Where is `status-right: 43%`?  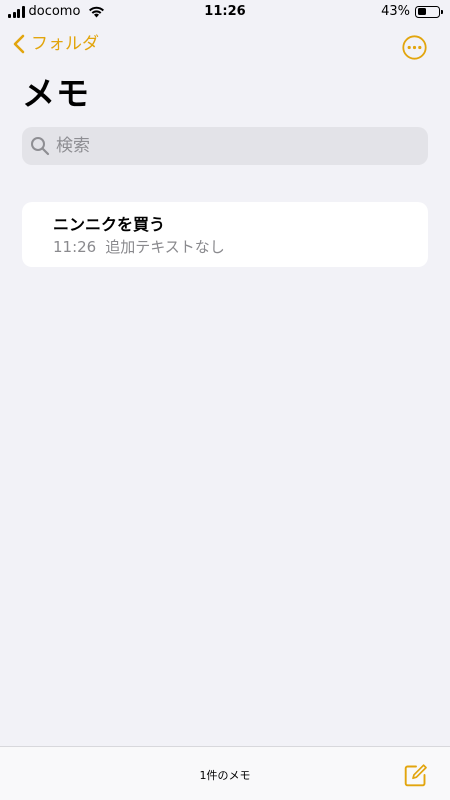
status-right: 43% is located at coordinates (412, 11).